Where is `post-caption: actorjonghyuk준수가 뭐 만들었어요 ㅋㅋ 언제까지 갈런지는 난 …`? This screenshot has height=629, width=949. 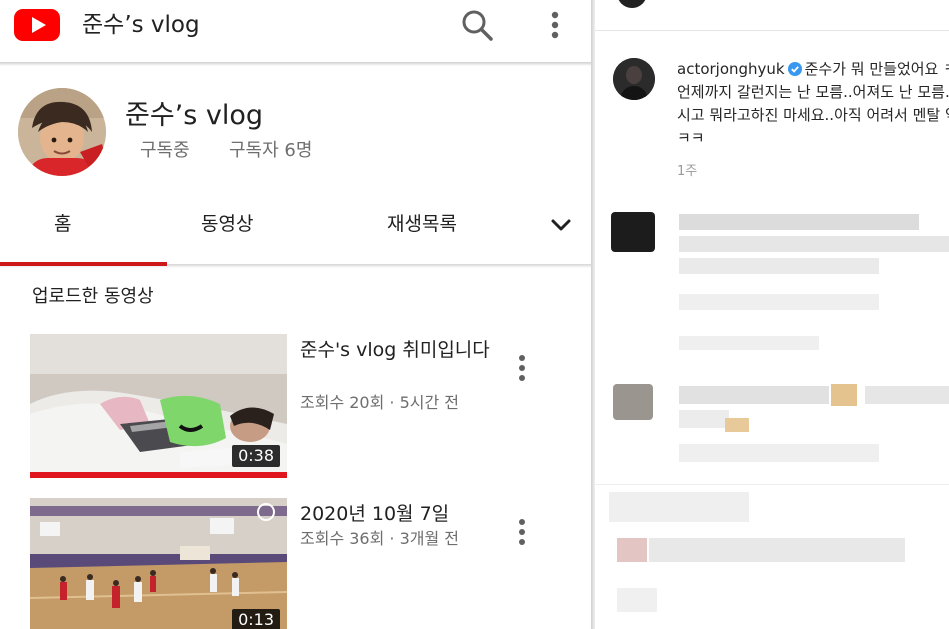
post-caption: actorjonghyuk준수가 뭐 만들었어요 ㅋㅋ 언제까지 갈런지는 난 … is located at coordinates (813, 104).